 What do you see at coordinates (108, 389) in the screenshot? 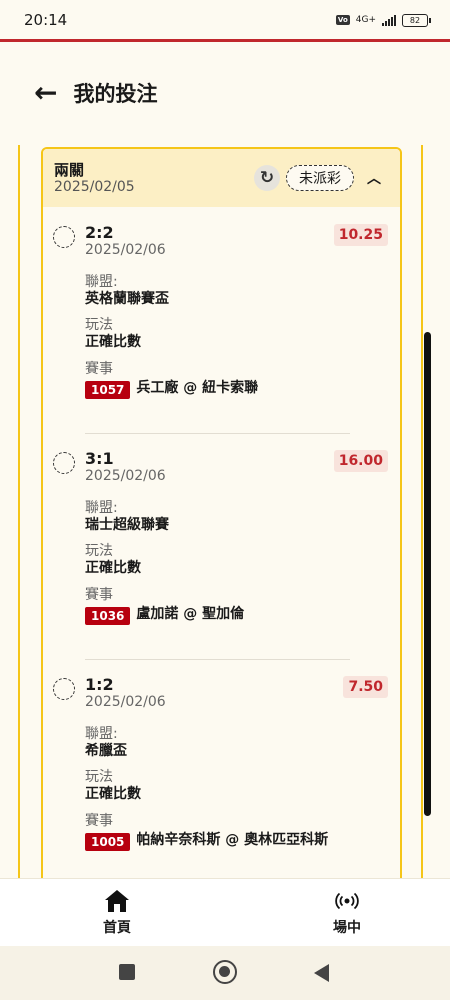
I see `match-number-badge: 1057` at bounding box center [108, 389].